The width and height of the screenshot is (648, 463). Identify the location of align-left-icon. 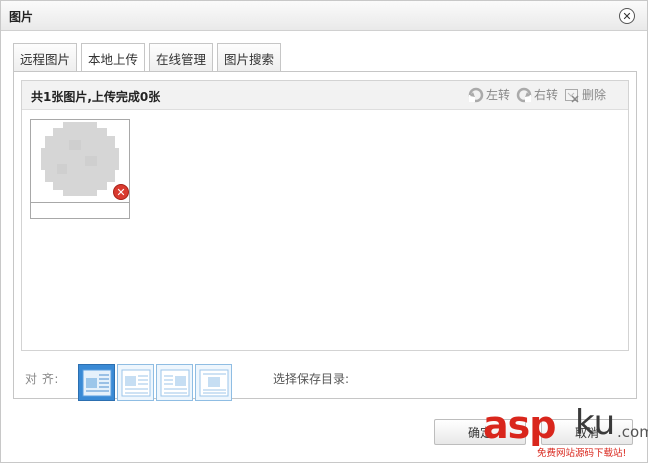
(136, 383).